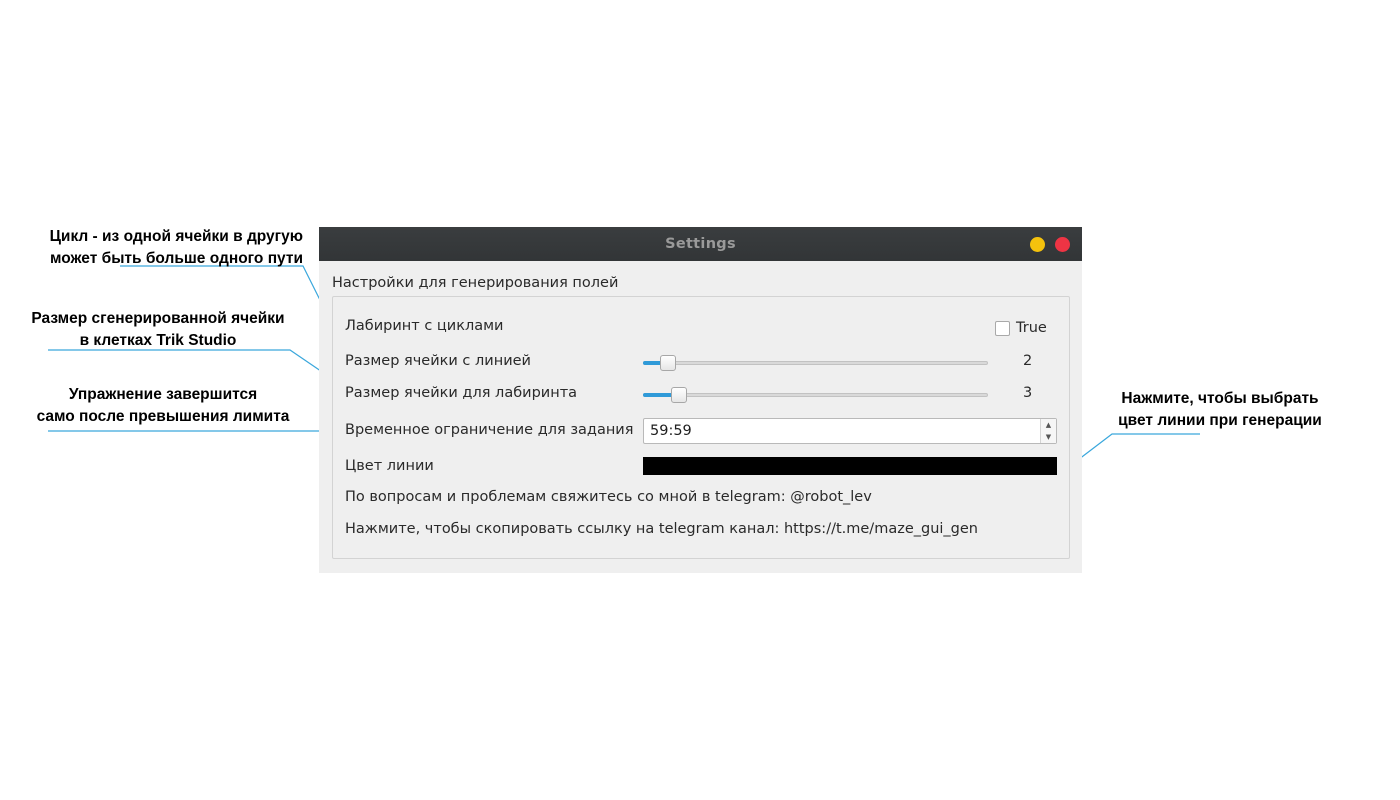 This screenshot has height=800, width=1400. I want to click on leader-line-color, so click(1134, 450).